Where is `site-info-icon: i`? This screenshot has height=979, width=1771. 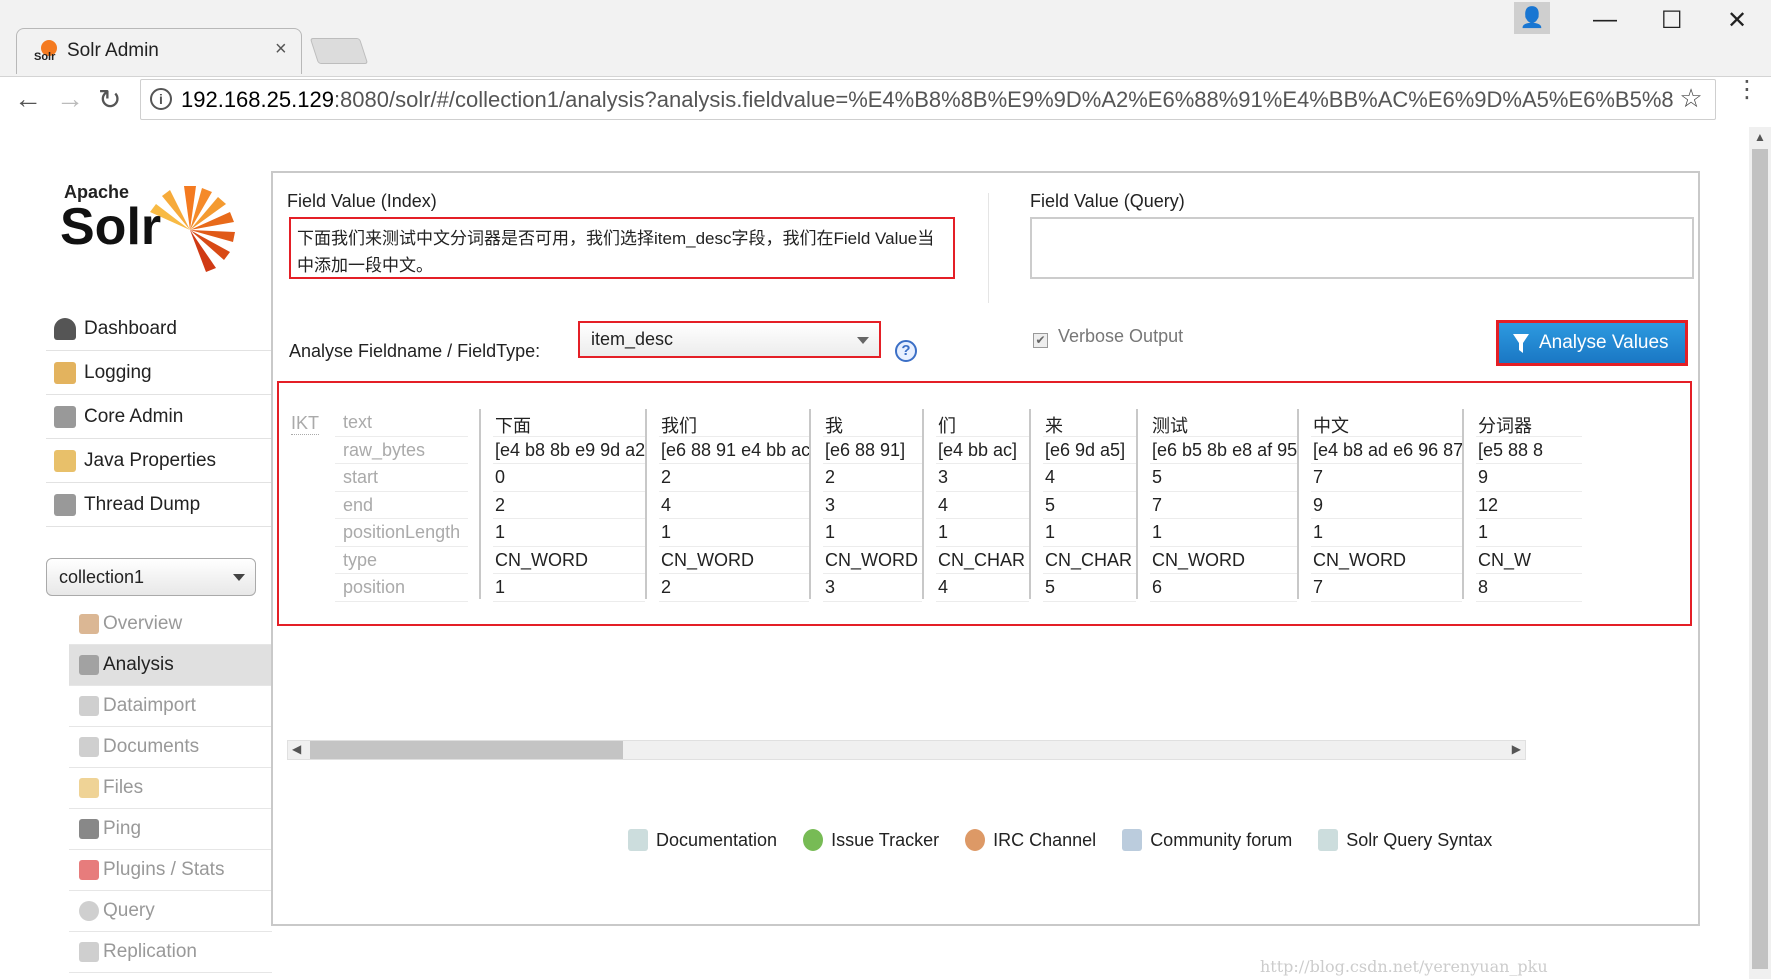
site-info-icon: i is located at coordinates (161, 99).